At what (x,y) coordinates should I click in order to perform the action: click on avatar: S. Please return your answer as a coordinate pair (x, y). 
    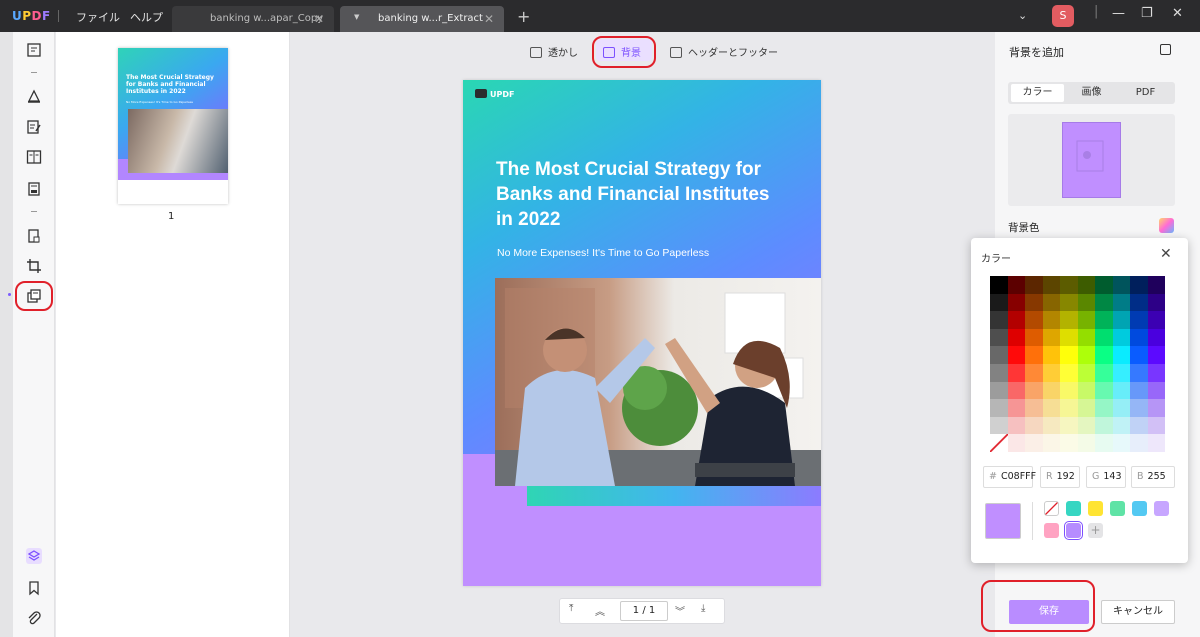
    Looking at the image, I should click on (1063, 16).